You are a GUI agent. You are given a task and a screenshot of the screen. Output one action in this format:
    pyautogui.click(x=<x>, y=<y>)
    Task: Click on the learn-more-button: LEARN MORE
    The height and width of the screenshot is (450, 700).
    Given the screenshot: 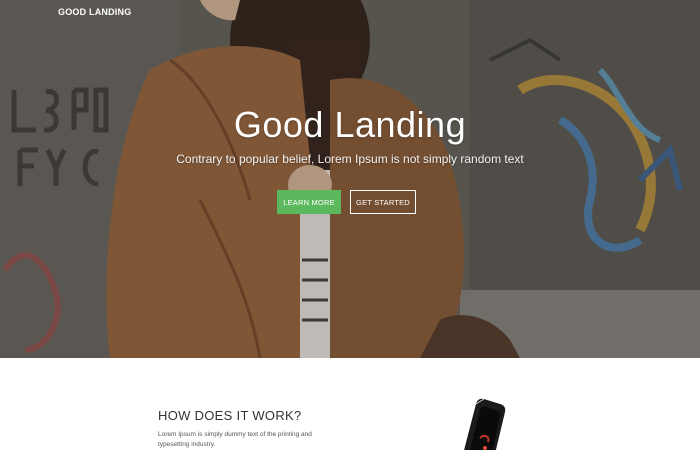 What is the action you would take?
    pyautogui.click(x=309, y=202)
    